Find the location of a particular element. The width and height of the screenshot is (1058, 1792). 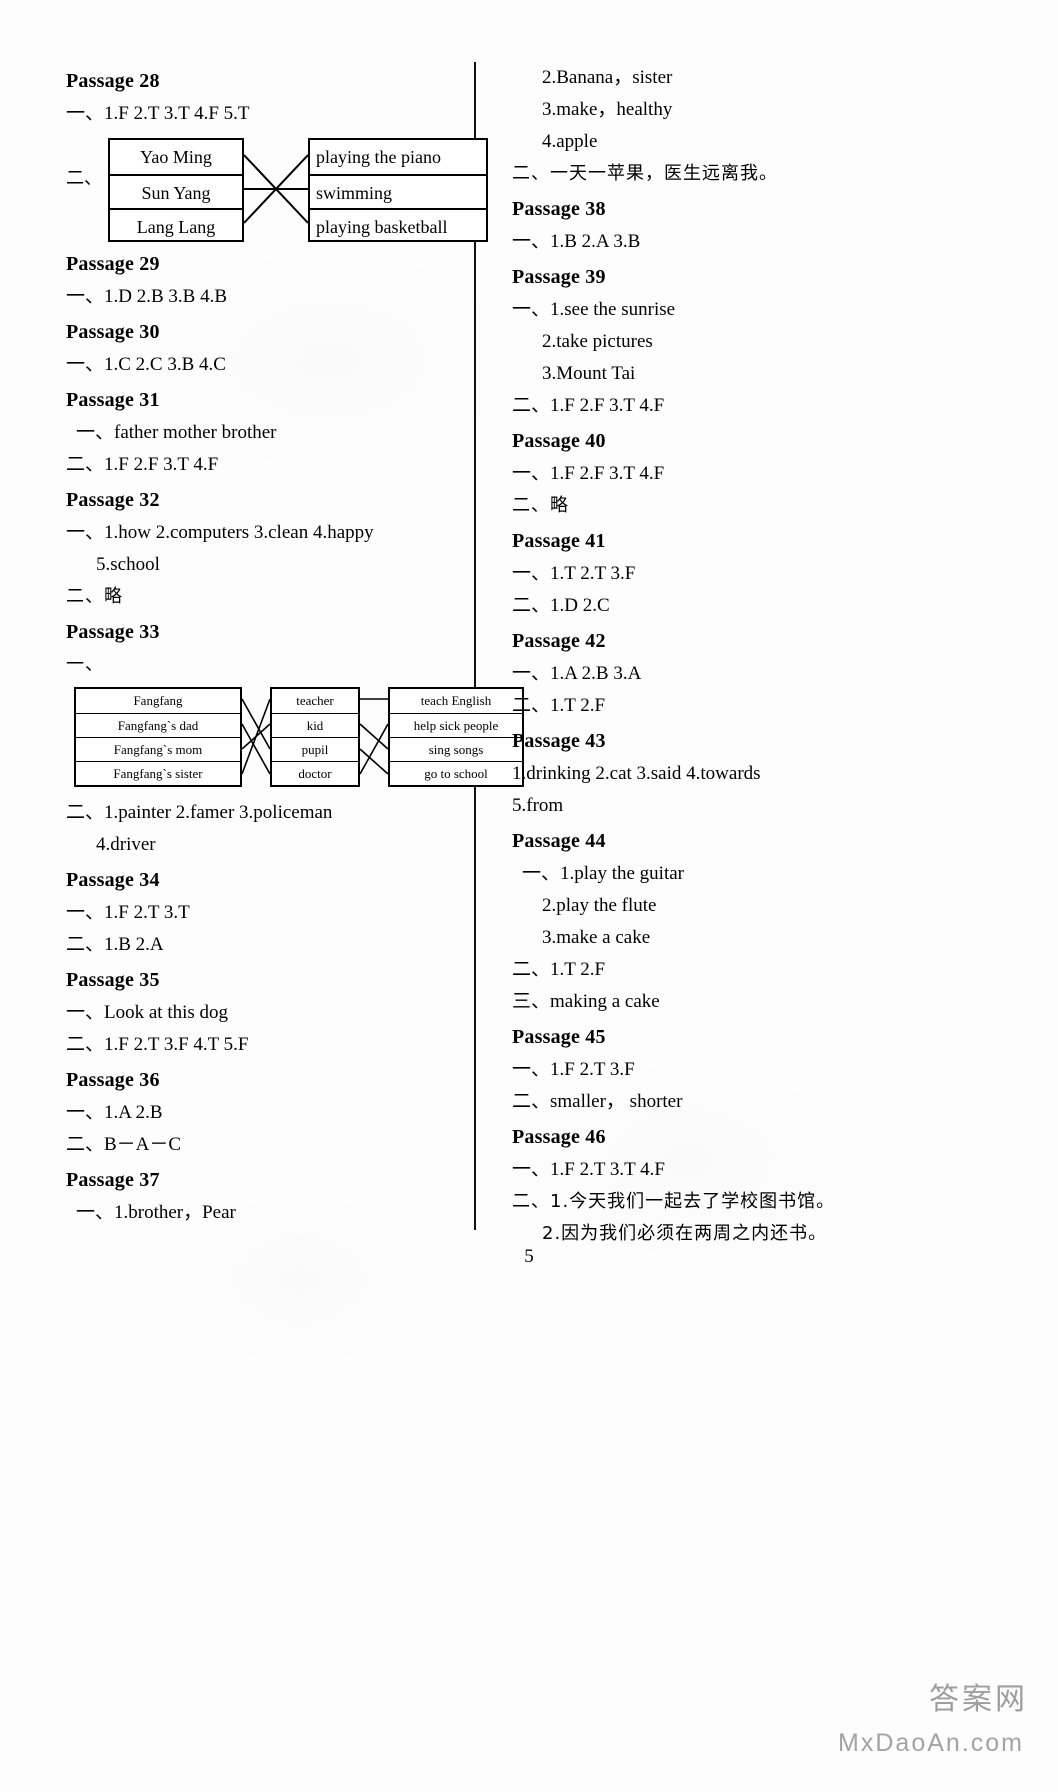

passage-title: Passage 44 is located at coordinates (559, 841).